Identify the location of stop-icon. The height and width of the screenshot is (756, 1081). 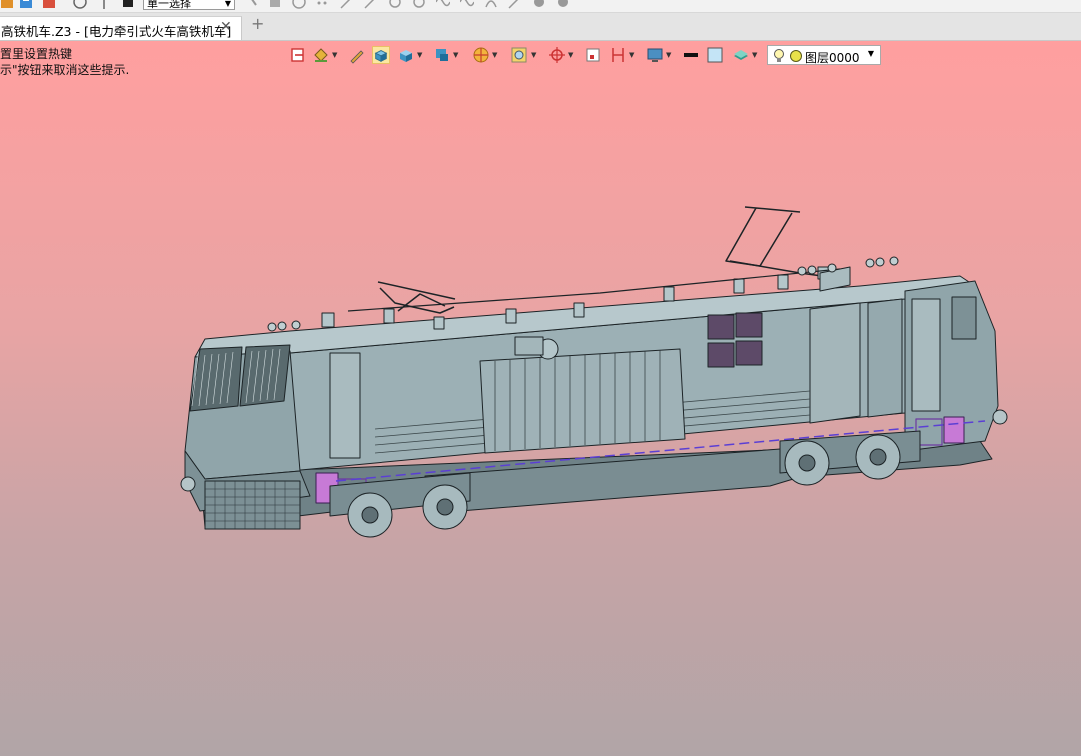
(128, 4).